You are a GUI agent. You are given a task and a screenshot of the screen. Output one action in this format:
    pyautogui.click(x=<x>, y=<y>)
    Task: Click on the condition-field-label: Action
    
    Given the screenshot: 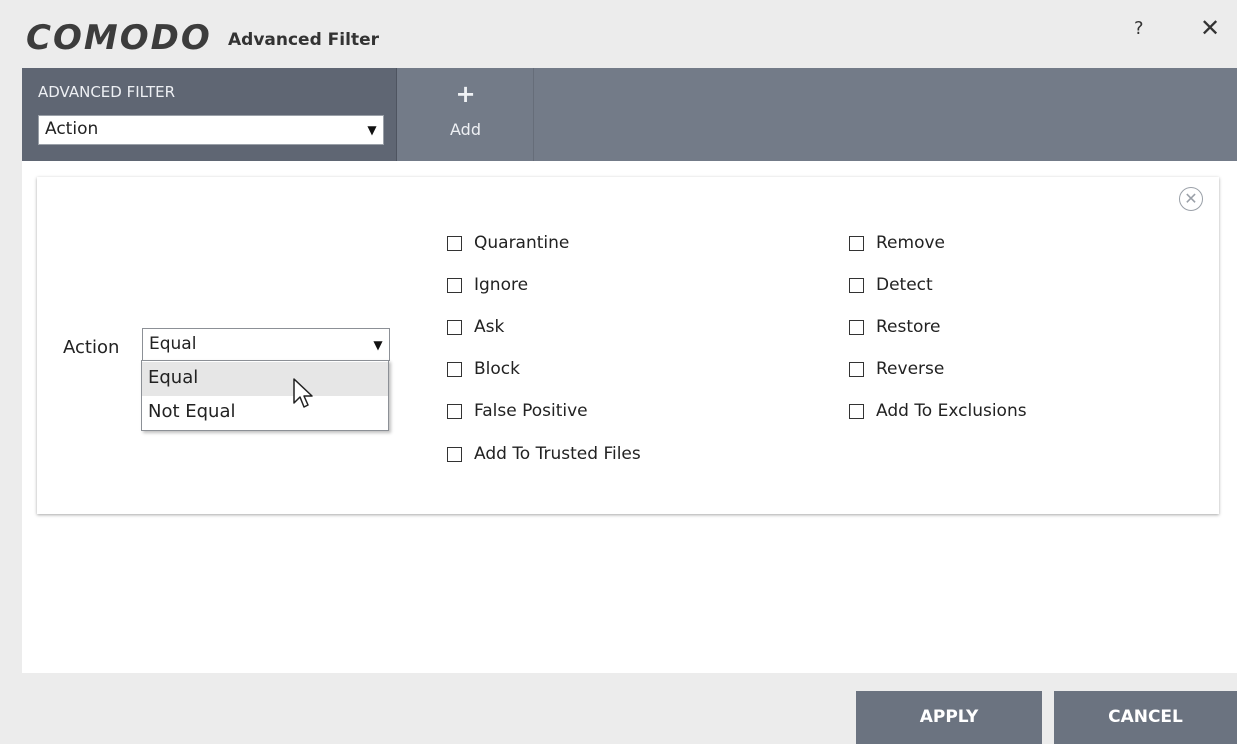 What is the action you would take?
    pyautogui.click(x=91, y=347)
    